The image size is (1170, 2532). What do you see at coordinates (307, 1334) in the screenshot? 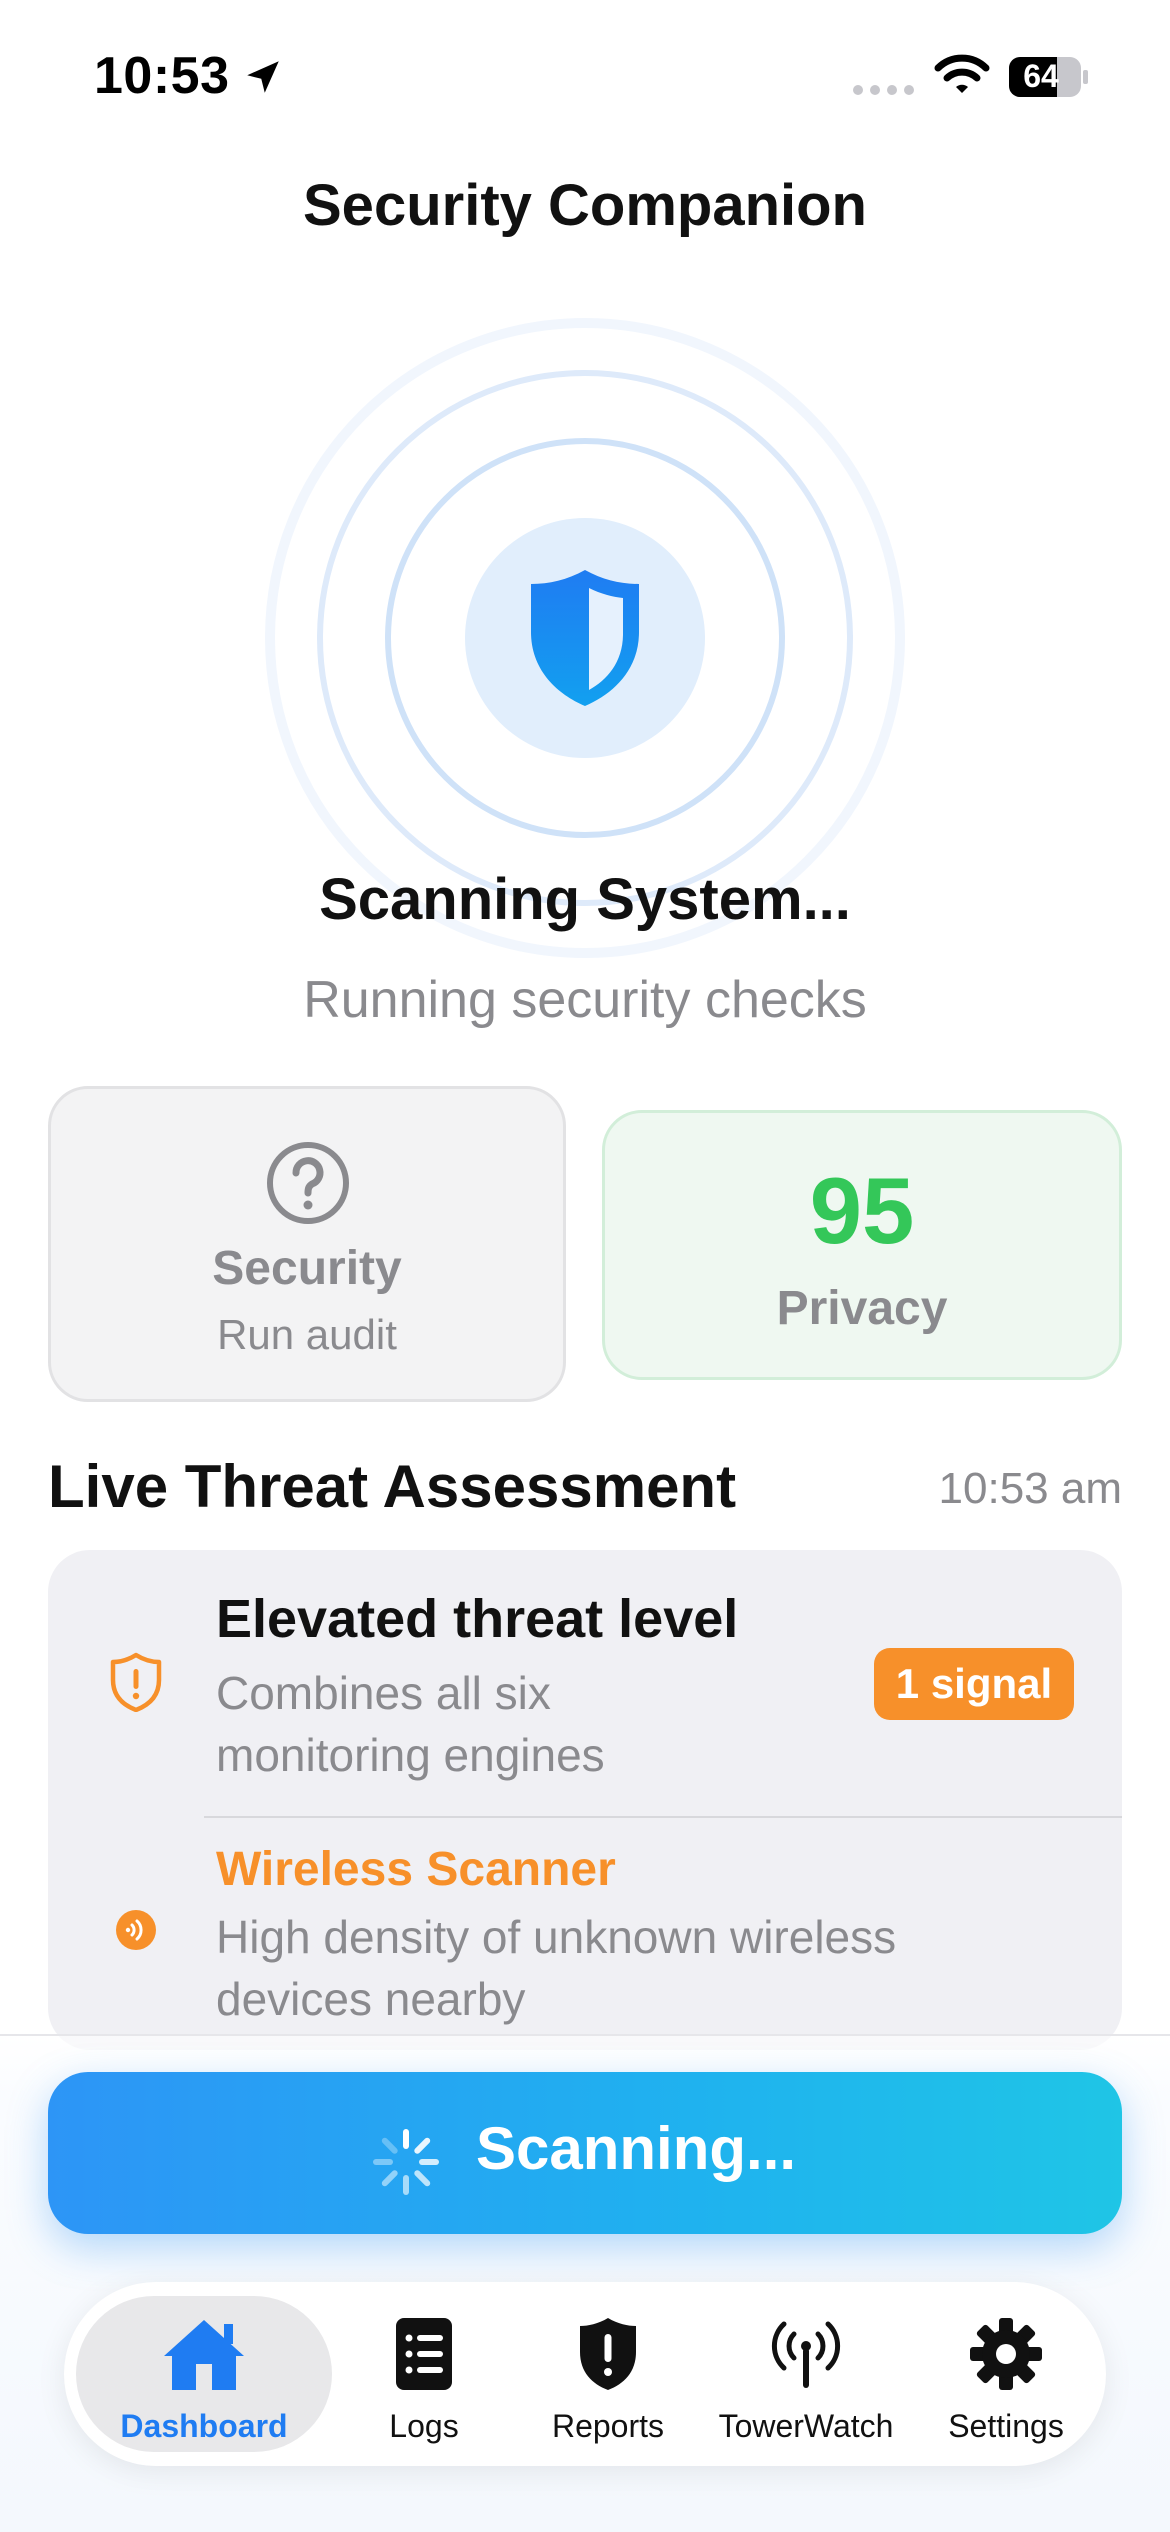
I see `security-card-subtitle: Run audit` at bounding box center [307, 1334].